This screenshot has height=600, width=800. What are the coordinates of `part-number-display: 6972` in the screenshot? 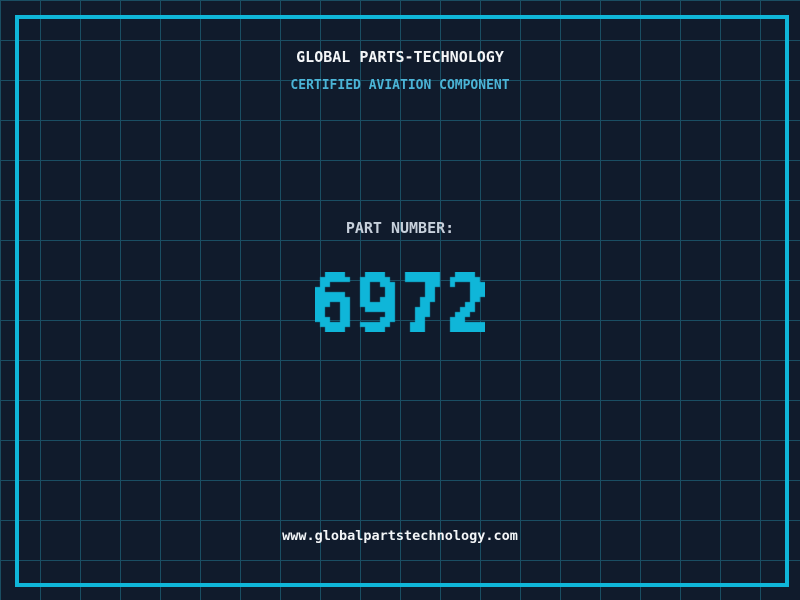 It's located at (400, 302).